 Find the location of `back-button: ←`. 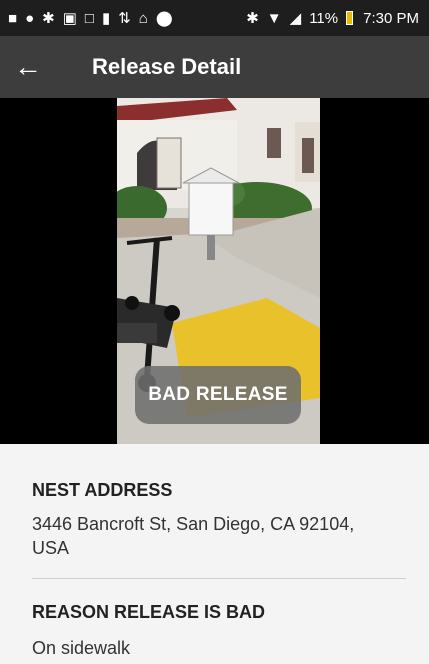

back-button: ← is located at coordinates (28, 67).